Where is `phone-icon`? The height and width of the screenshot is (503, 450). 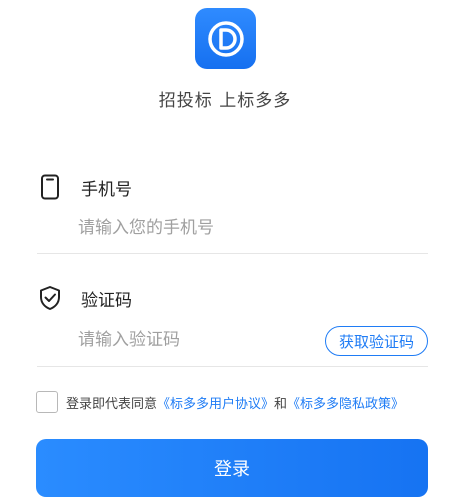 phone-icon is located at coordinates (50, 187).